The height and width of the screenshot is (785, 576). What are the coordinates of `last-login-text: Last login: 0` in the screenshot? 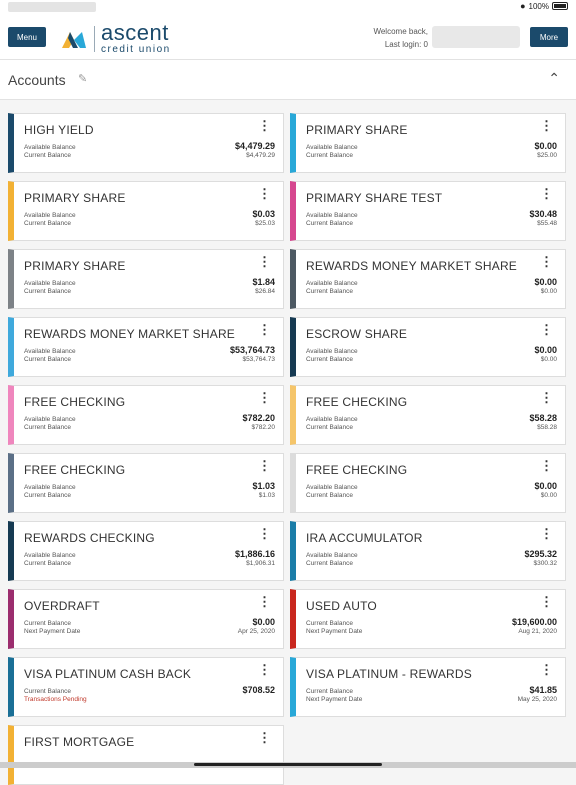 It's located at (400, 45).